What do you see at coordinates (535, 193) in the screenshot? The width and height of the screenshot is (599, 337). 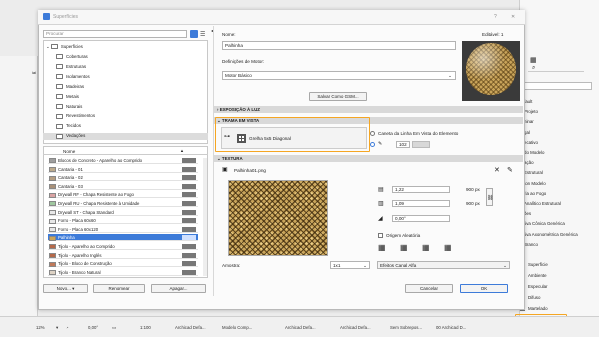 I see `view-map-item: ria ao Fogo` at bounding box center [535, 193].